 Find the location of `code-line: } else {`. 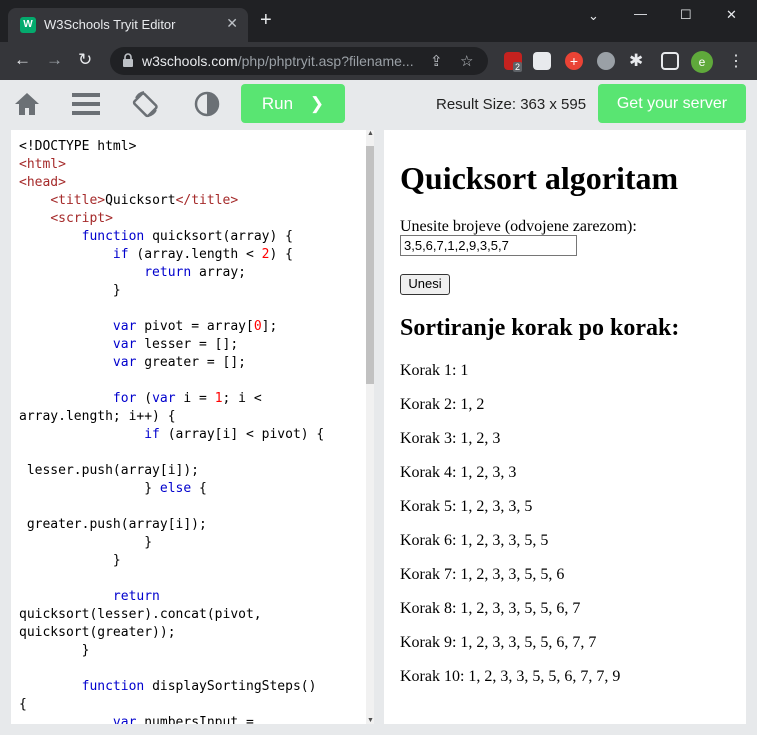

code-line: } else { is located at coordinates (189, 489).